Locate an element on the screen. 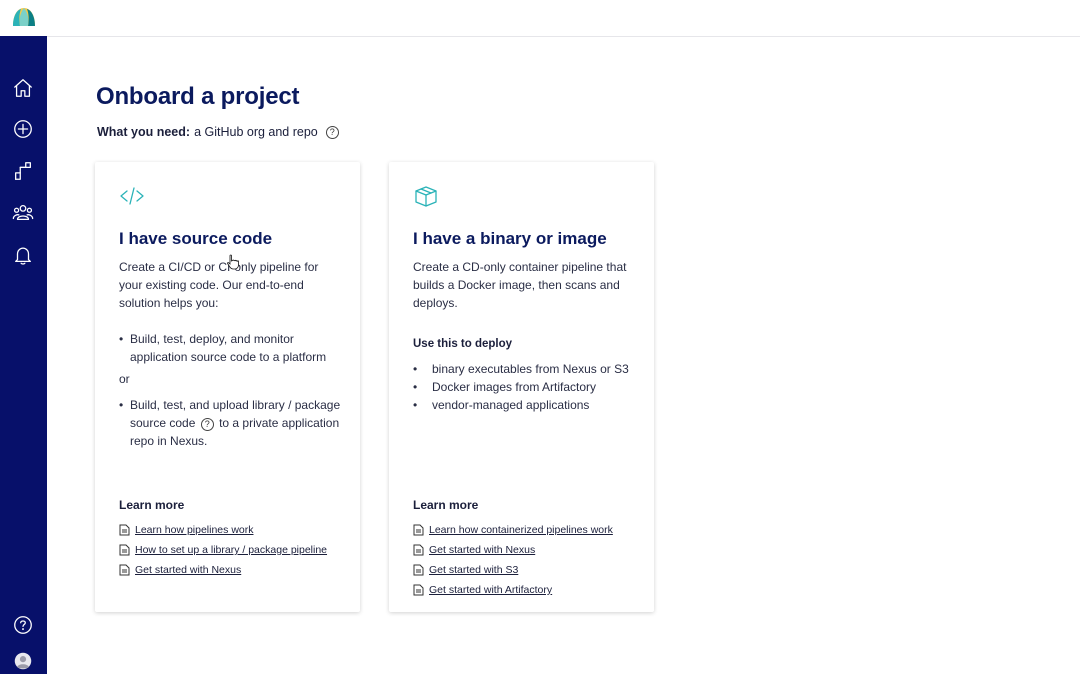 This screenshot has width=1080, height=674. requirements-label: What you need: is located at coordinates (144, 132).